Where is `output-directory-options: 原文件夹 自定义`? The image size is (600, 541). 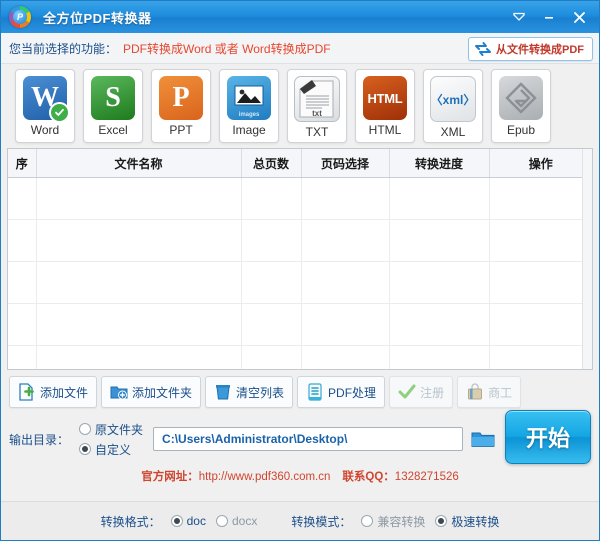
output-directory-options: 原文件夹 自定义 is located at coordinates (111, 439).